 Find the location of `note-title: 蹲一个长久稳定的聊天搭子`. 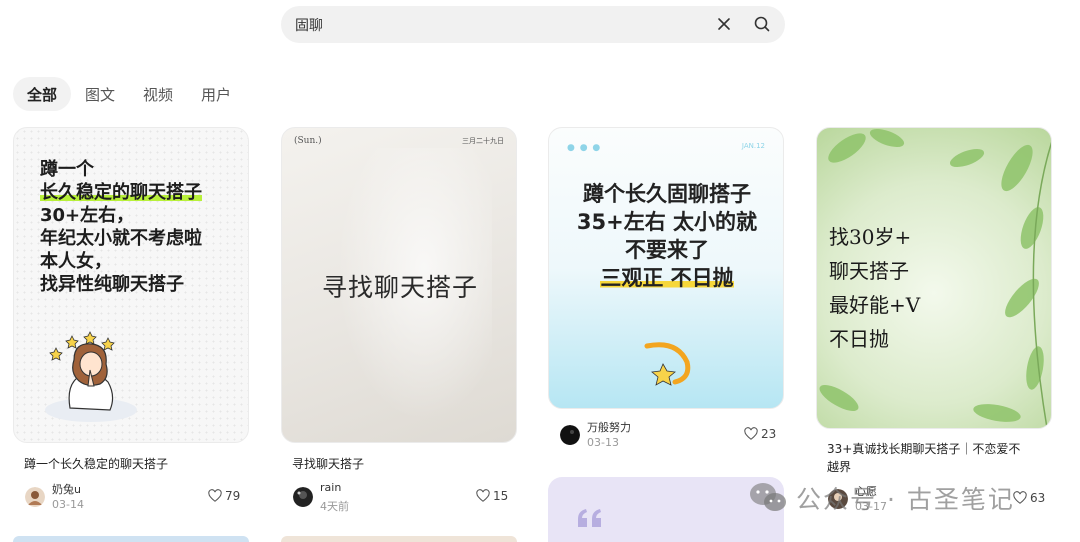

note-title: 蹲一个长久稳定的聊天搭子 is located at coordinates (134, 464).